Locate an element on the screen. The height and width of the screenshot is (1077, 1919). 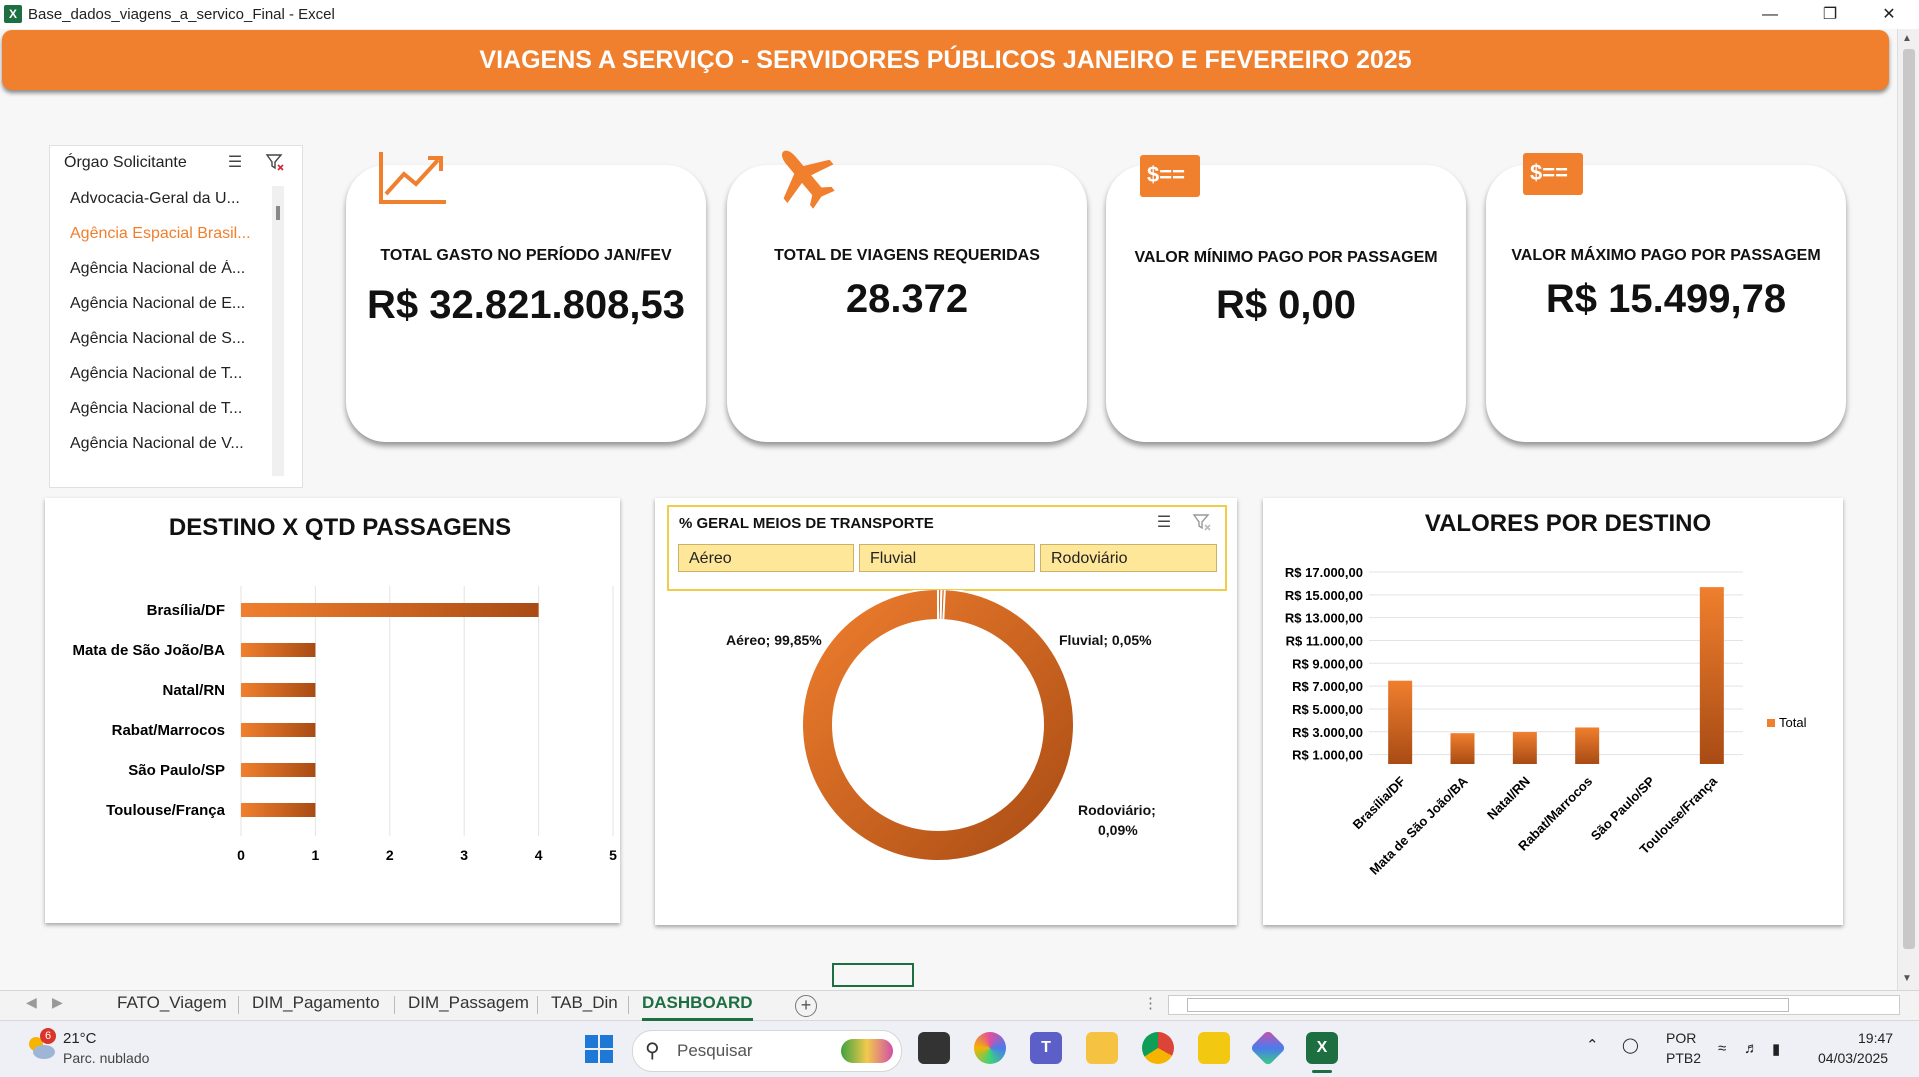
volume-icon: ♬ is located at coordinates (1751, 1048).